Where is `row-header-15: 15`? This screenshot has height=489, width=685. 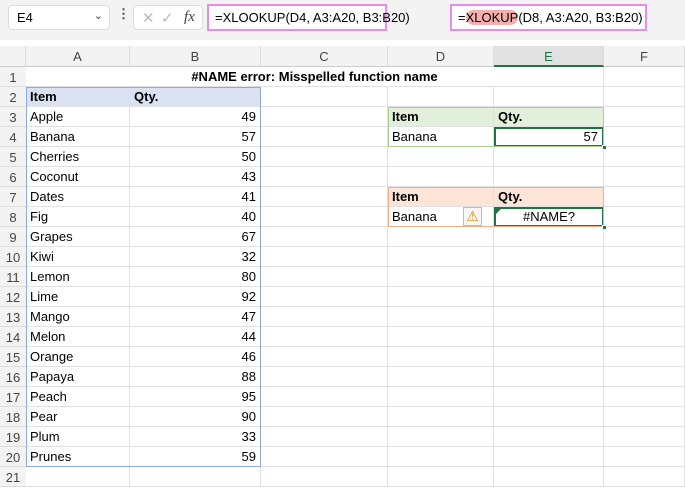 row-header-15: 15 is located at coordinates (13, 357).